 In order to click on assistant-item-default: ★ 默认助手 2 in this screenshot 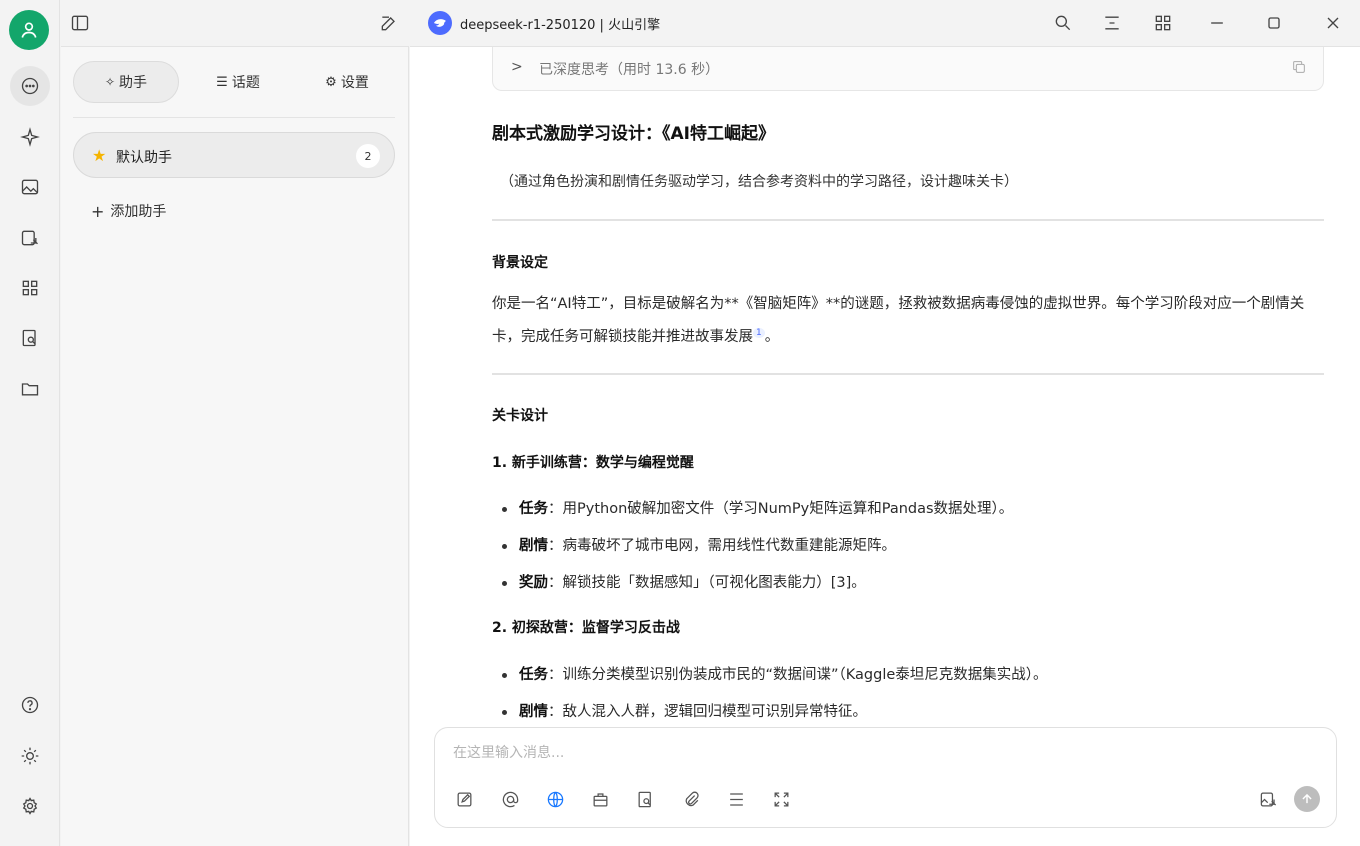, I will do `click(234, 155)`.